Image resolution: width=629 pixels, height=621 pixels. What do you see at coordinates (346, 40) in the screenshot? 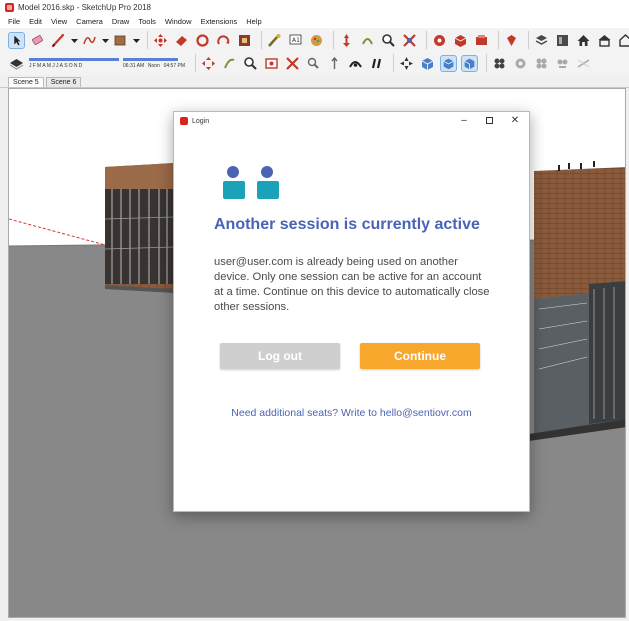
I see `pan-icon` at bounding box center [346, 40].